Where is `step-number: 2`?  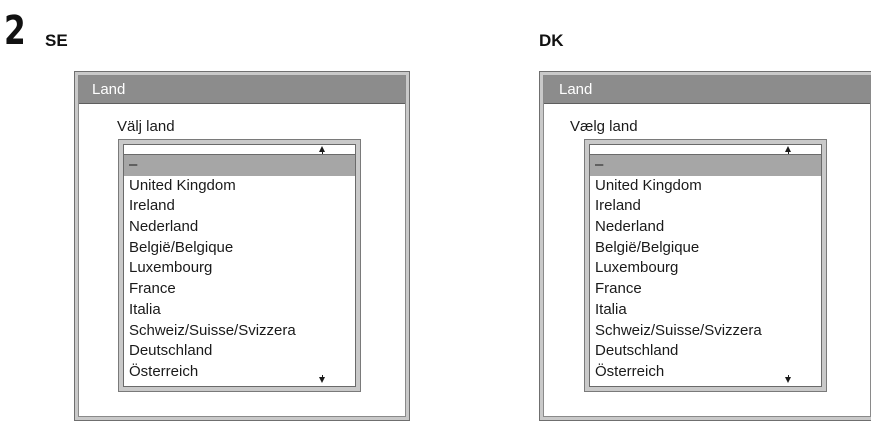 step-number: 2 is located at coordinates (15, 31).